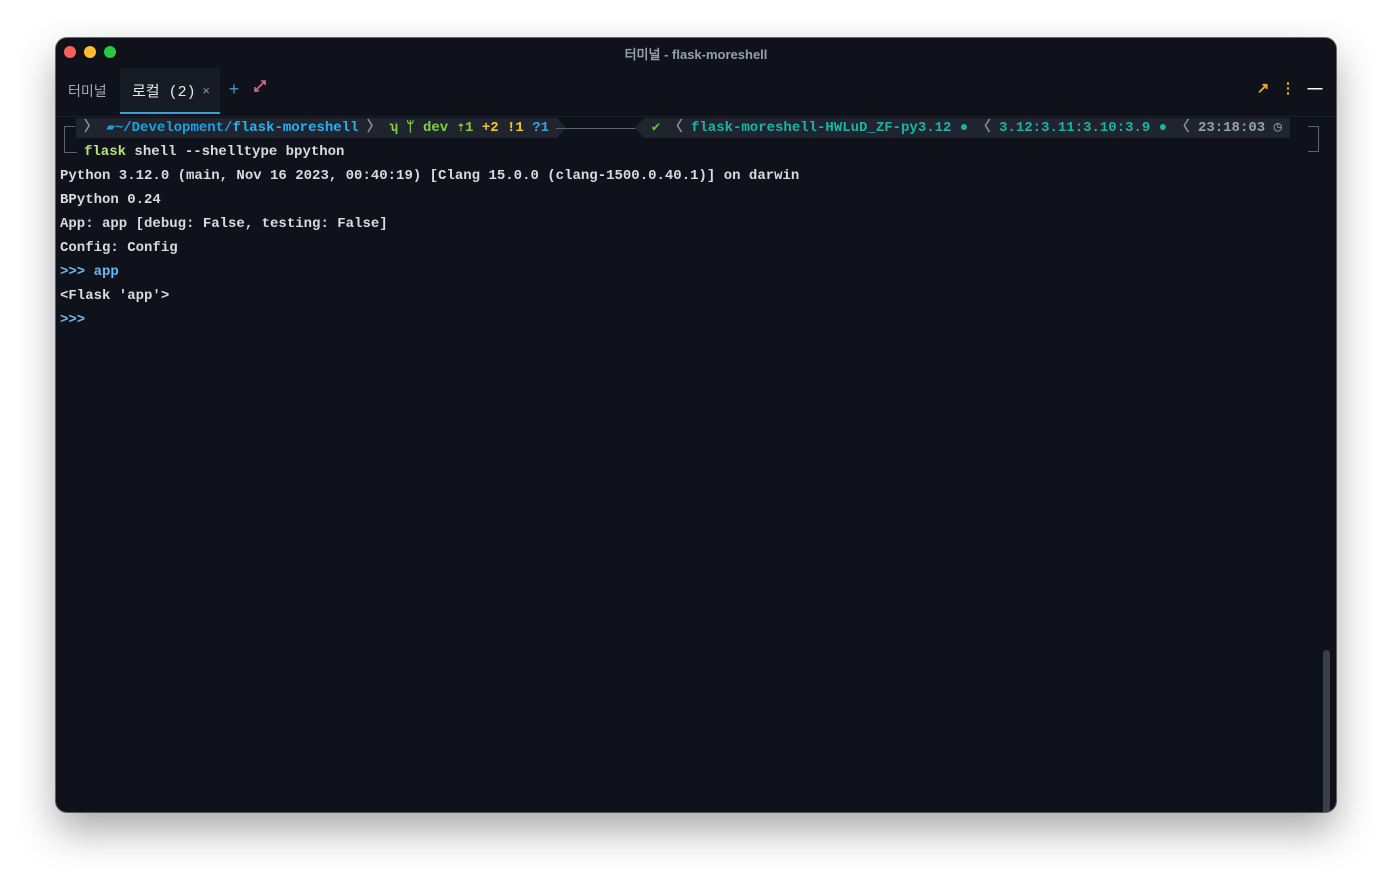 The height and width of the screenshot is (887, 1392). Describe the element at coordinates (1315, 89) in the screenshot. I see `minimize-panel-icon: —` at that location.